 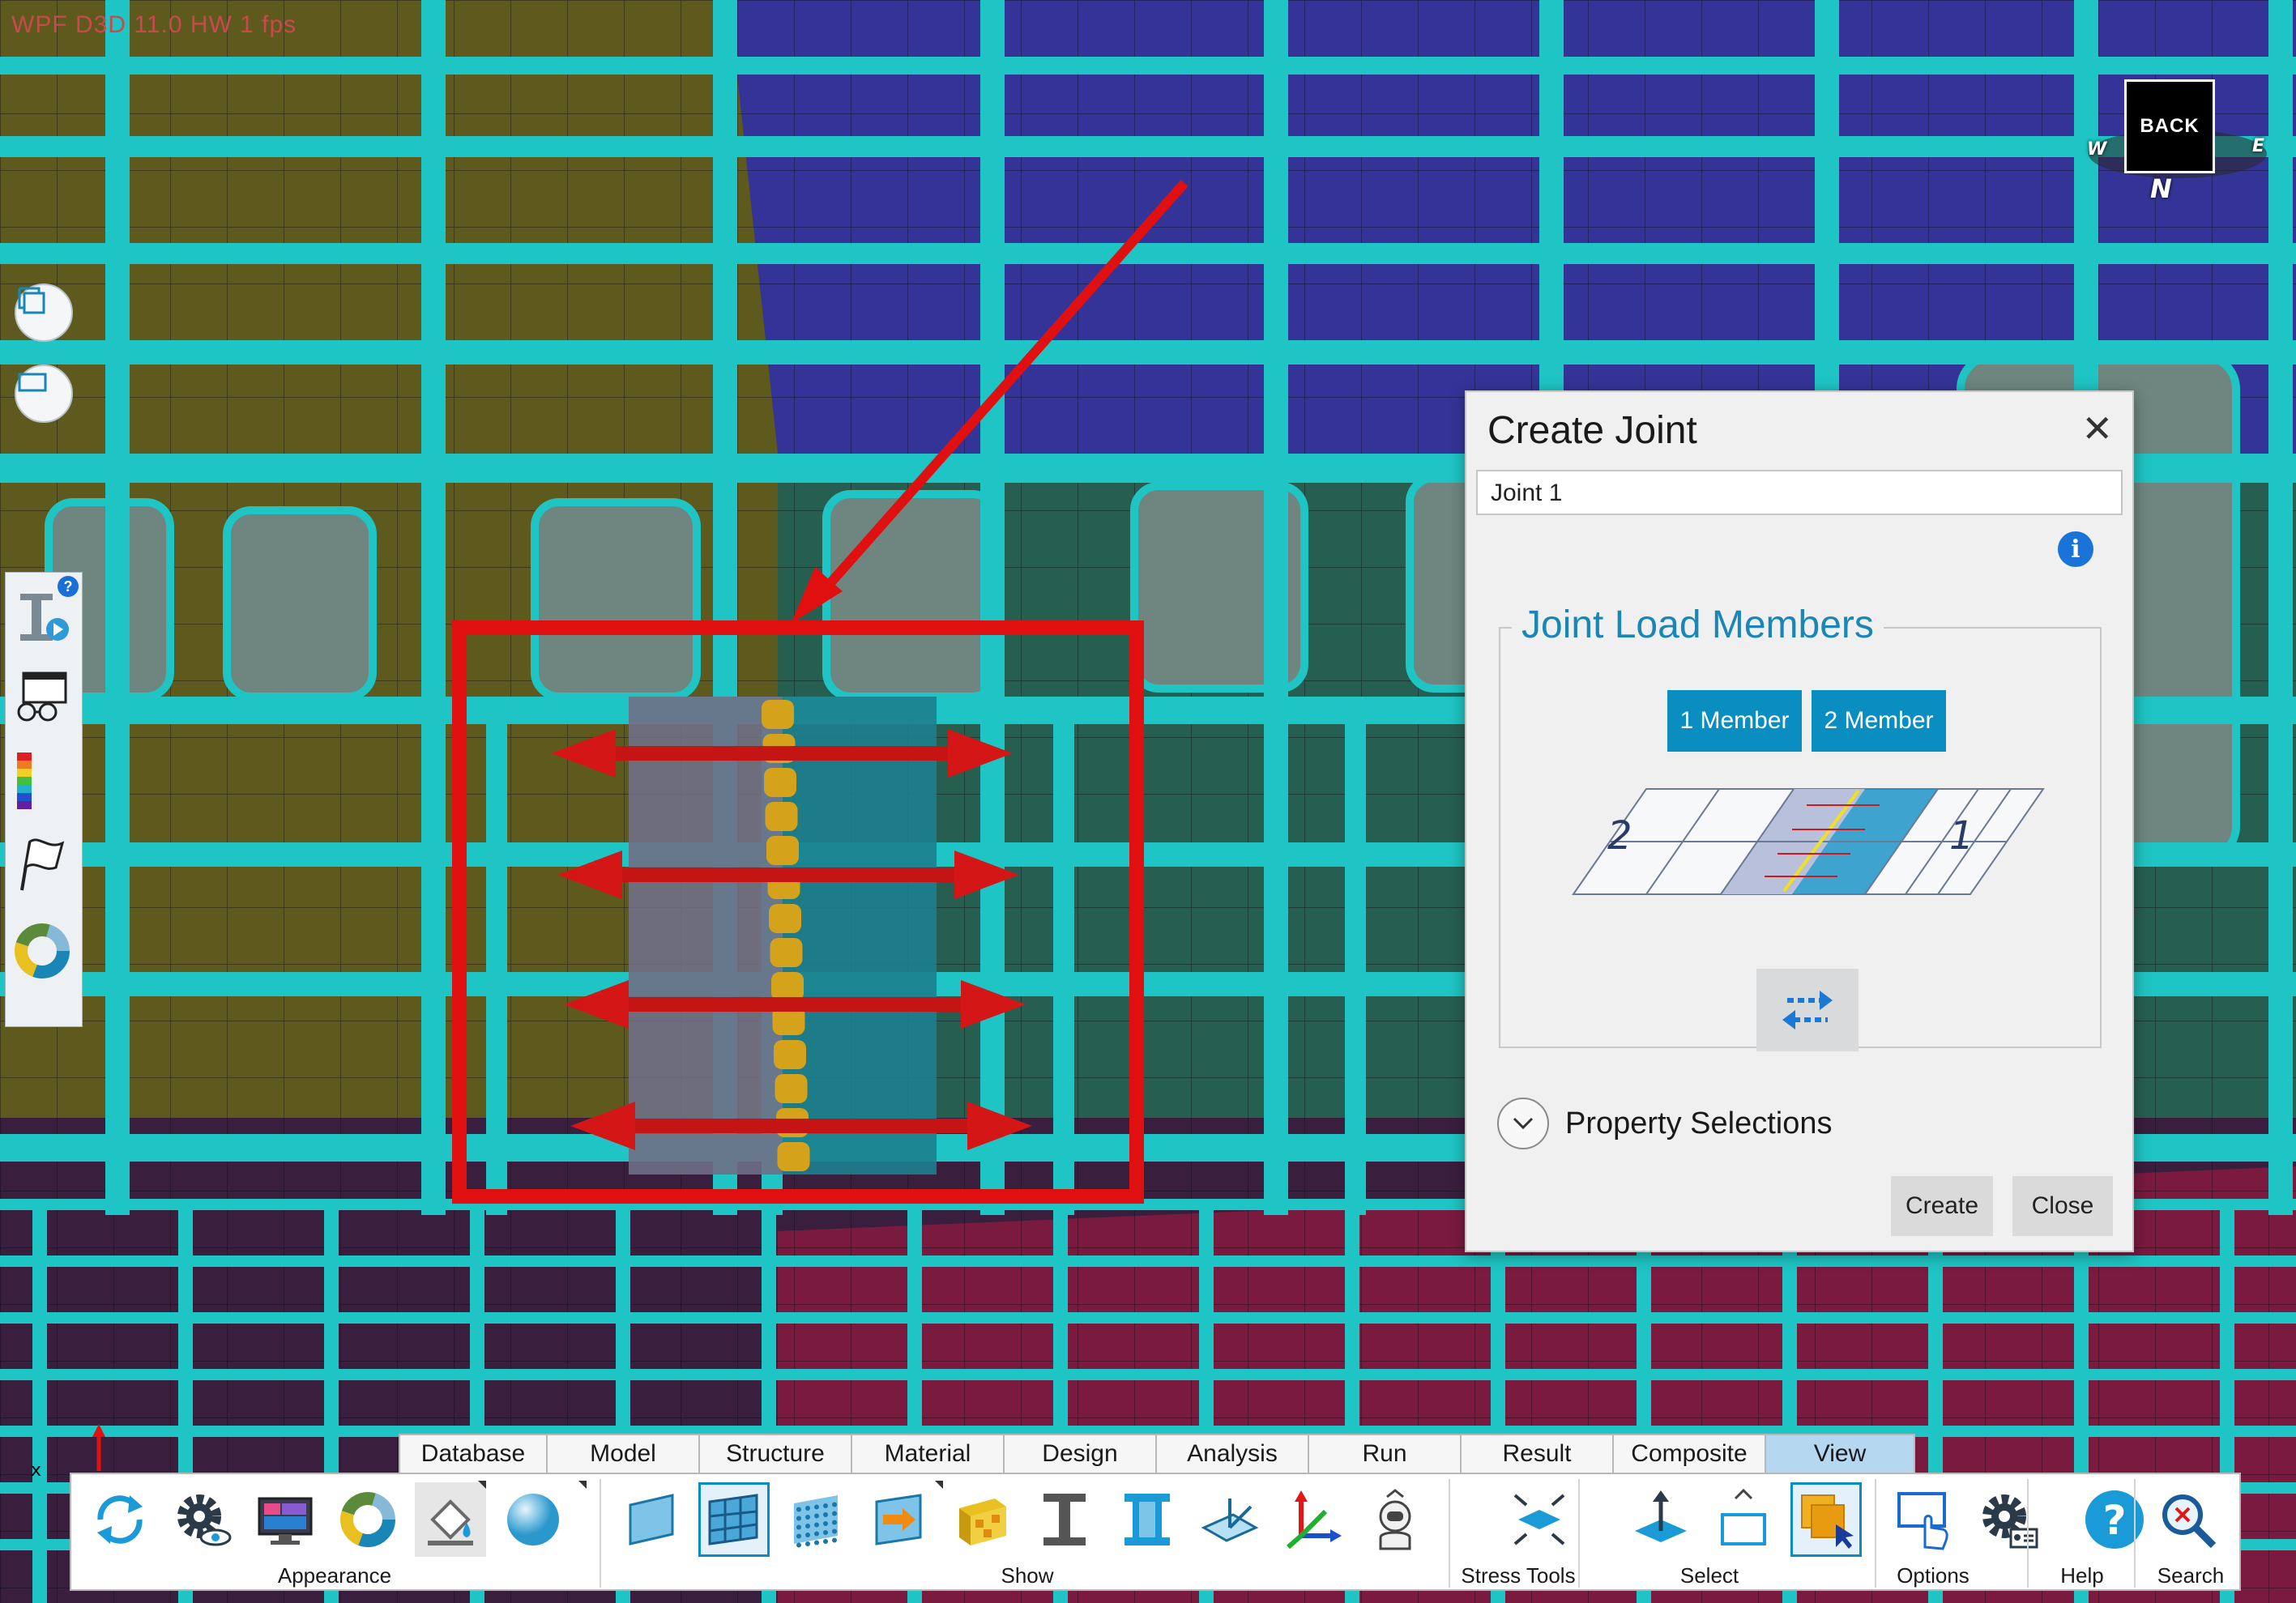 What do you see at coordinates (1933, 1575) in the screenshot?
I see `options-group-label: Options` at bounding box center [1933, 1575].